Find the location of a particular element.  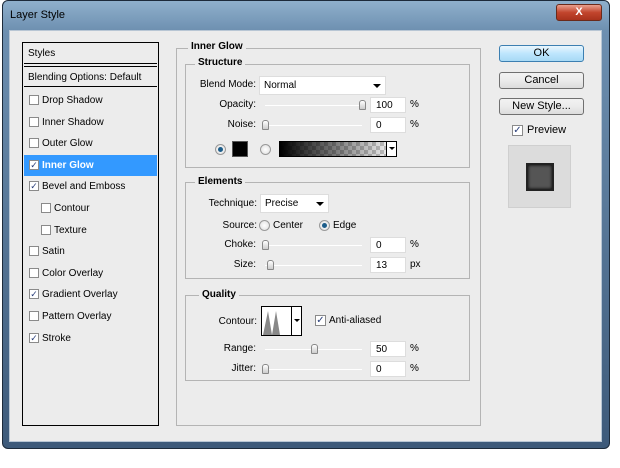

style-item-satin: Satin is located at coordinates (90, 251).